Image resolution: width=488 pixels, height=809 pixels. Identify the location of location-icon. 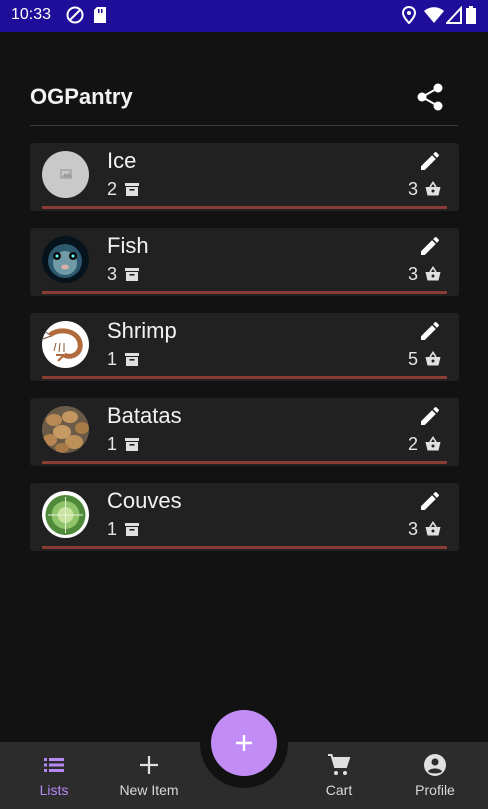
(409, 17).